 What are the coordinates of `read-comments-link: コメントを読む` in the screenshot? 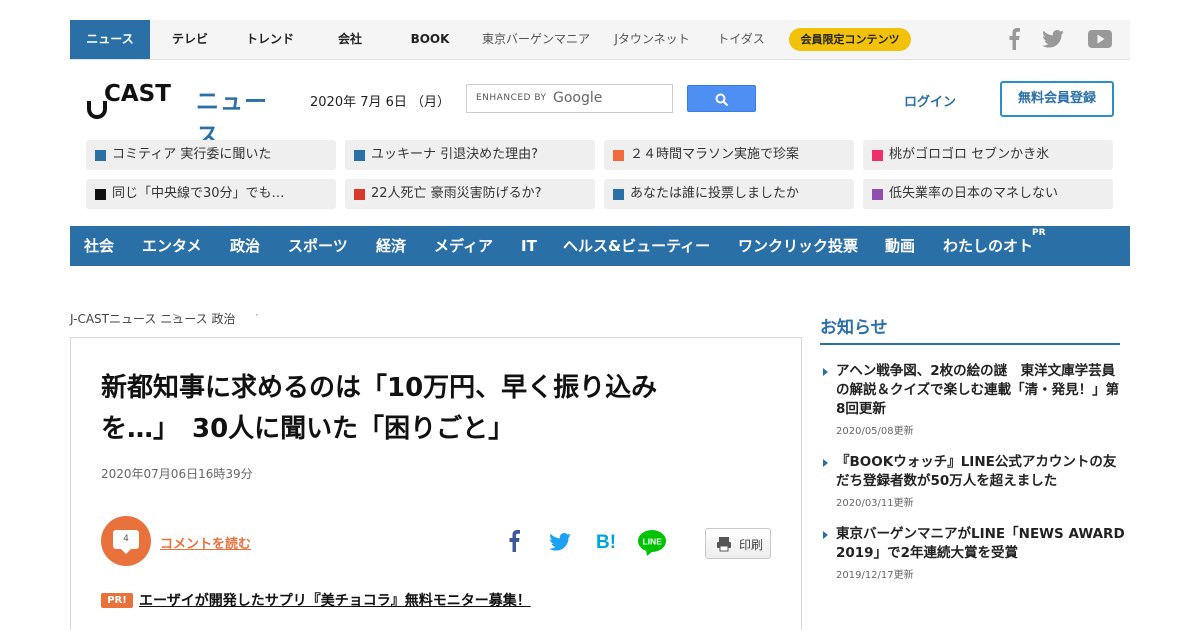 It's located at (205, 542).